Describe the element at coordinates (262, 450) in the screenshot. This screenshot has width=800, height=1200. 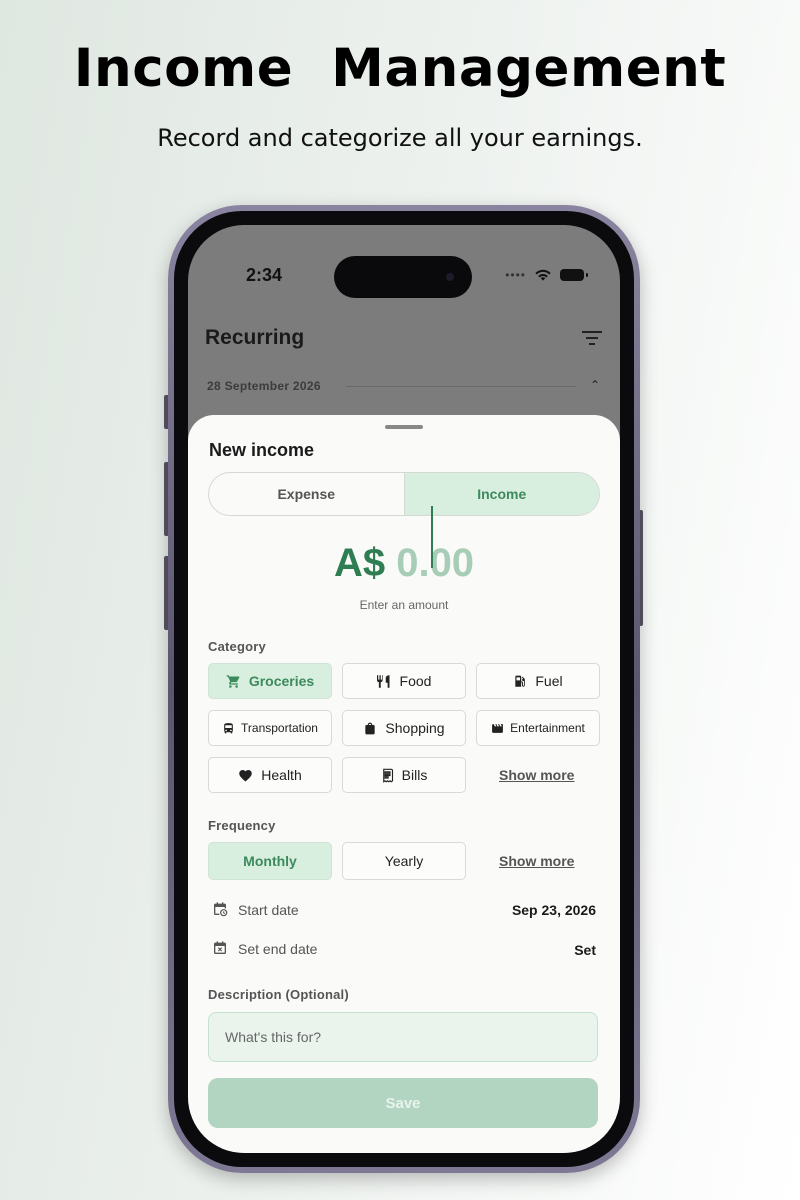
I see `sheet-title: New income` at that location.